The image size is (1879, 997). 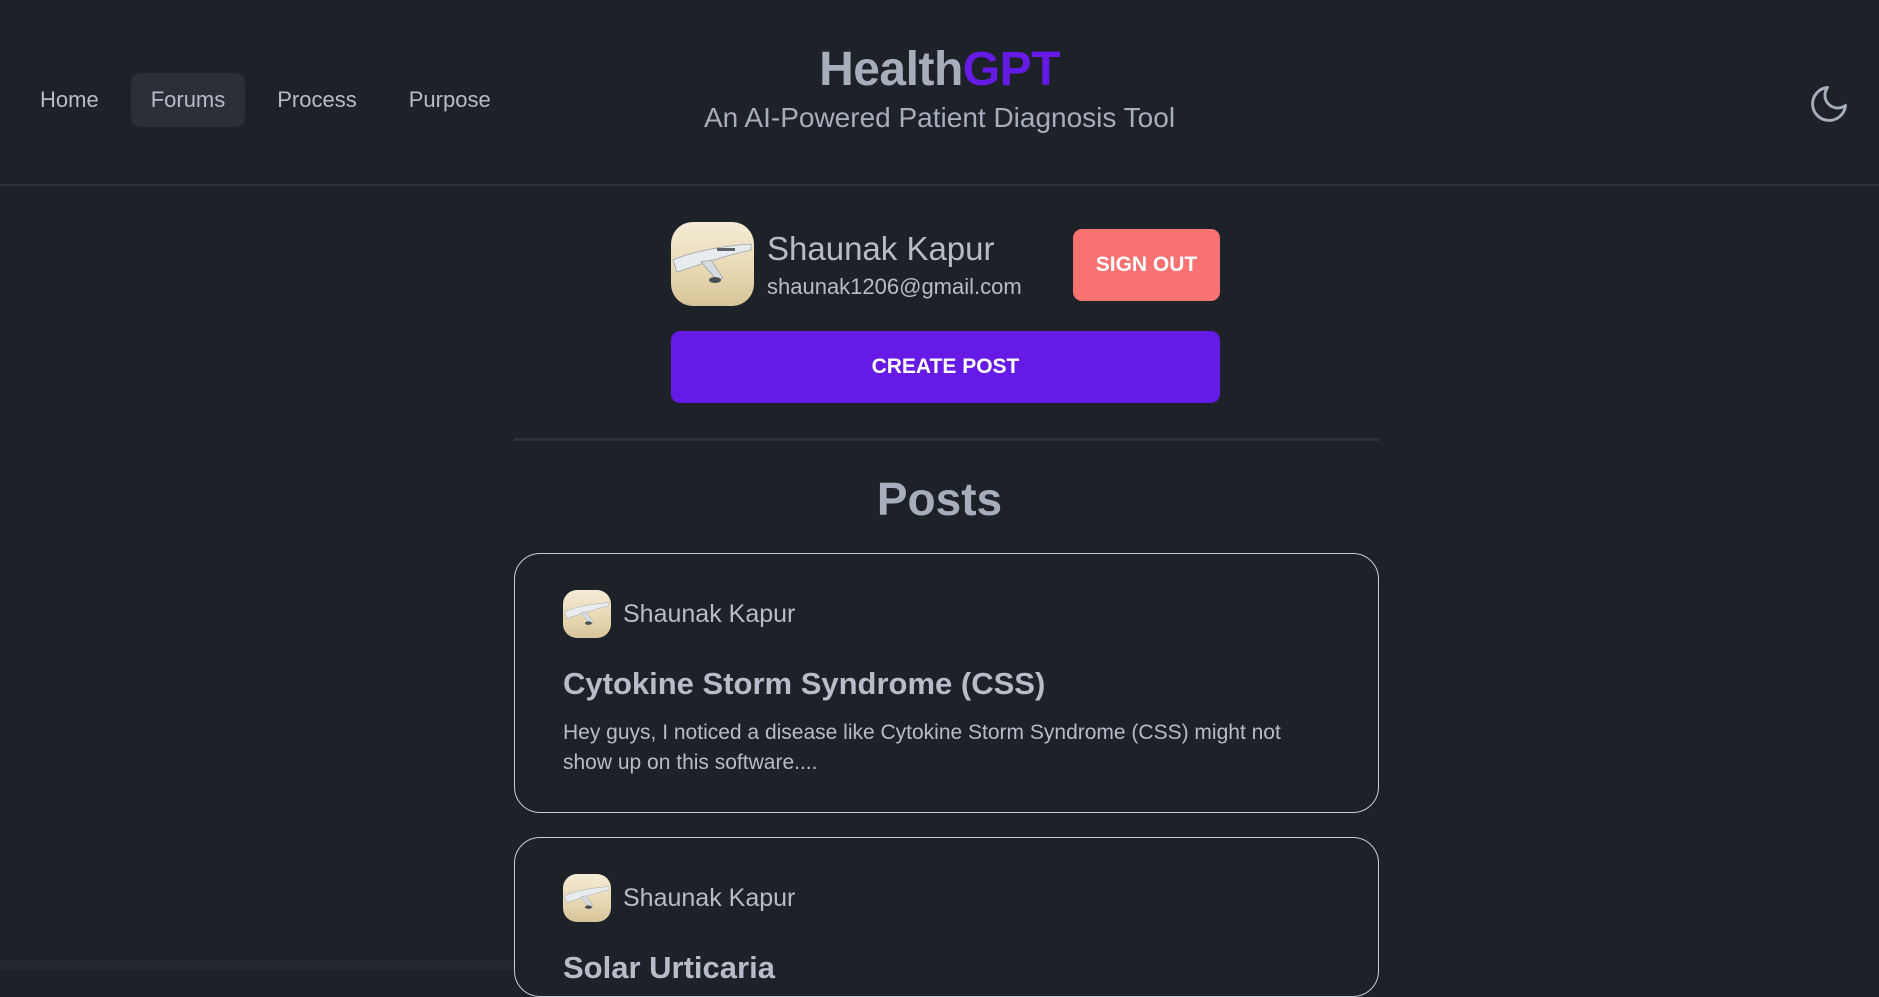 I want to click on brand-title-main: Health, so click(x=891, y=69).